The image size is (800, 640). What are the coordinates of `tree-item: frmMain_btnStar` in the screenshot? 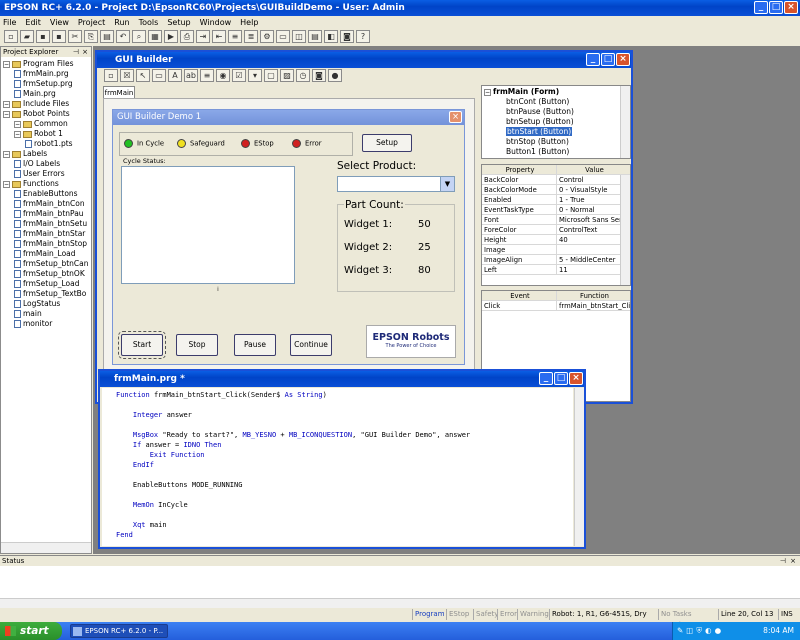 It's located at (47, 234).